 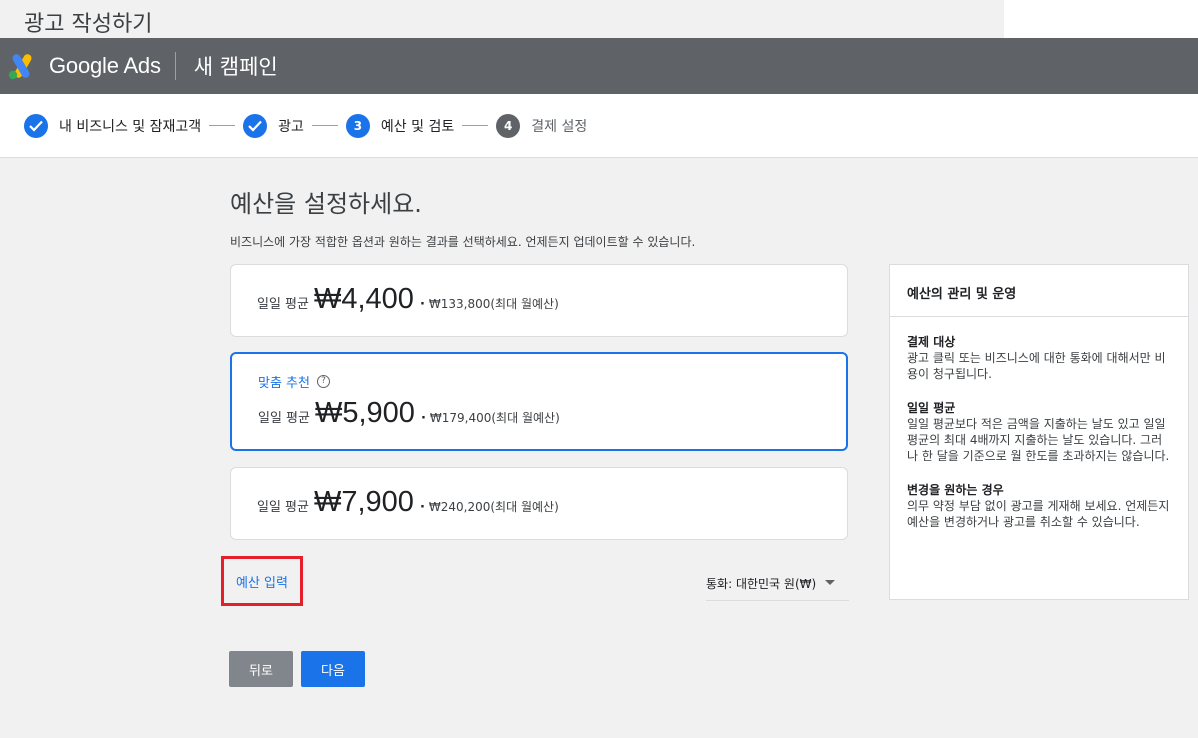 I want to click on section-text: 광고 클릭 또는 비즈니스에 대한 통화에 대해서만 비용이 청구됩니다., so click(x=1036, y=366).